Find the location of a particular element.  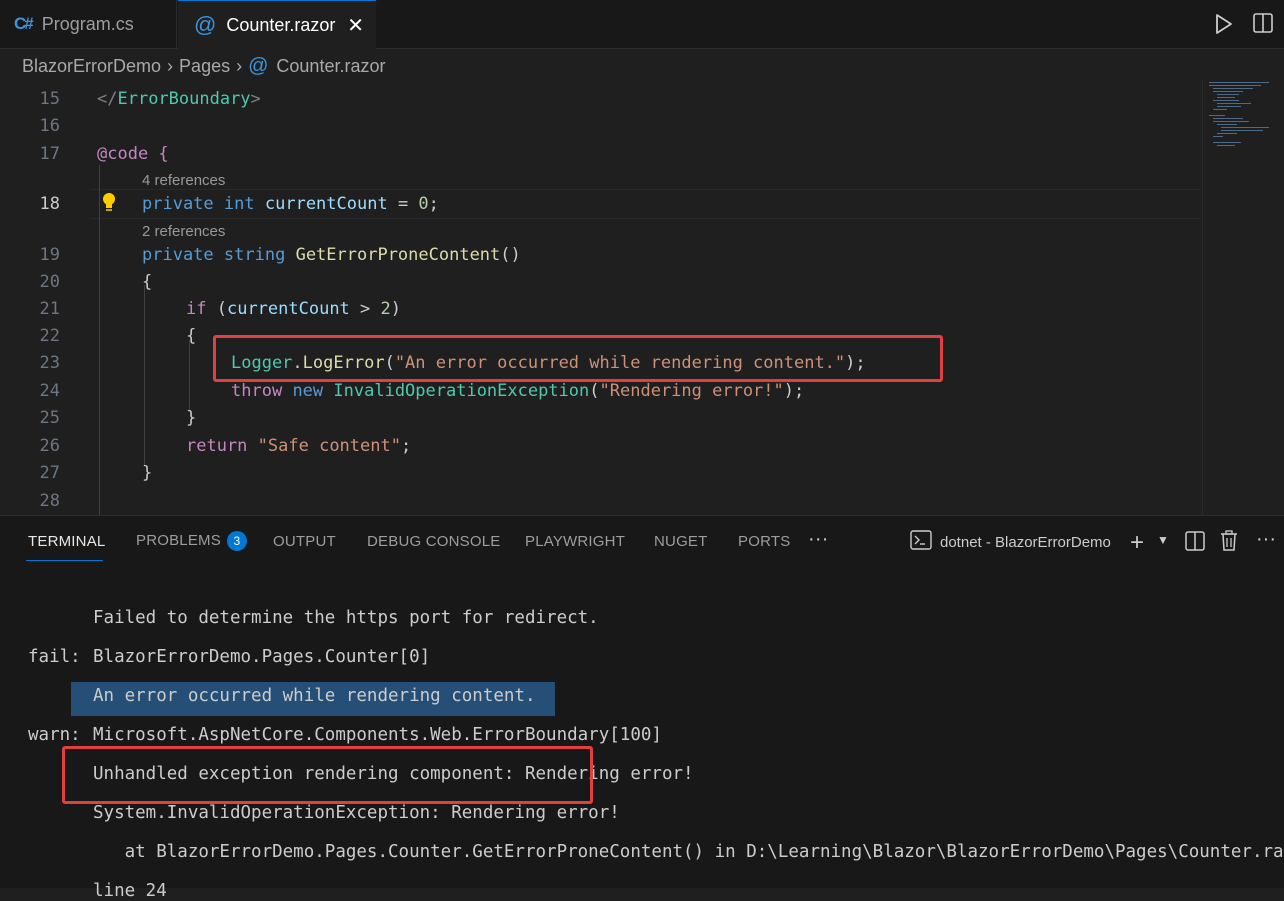

editor-tab-bar: C# Program.cs @ Counter.razor ✕ is located at coordinates (642, 24).